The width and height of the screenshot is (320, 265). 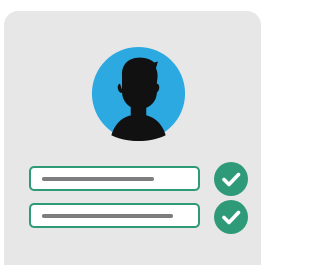 I want to click on username-field, so click(x=114, y=178).